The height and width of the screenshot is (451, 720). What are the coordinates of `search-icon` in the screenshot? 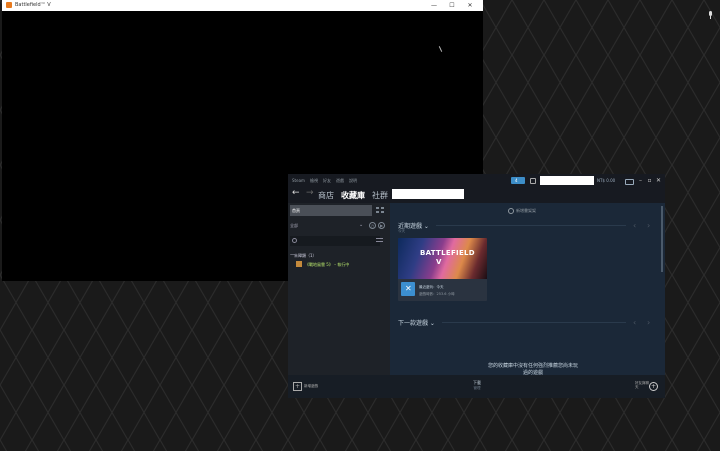 It's located at (294, 240).